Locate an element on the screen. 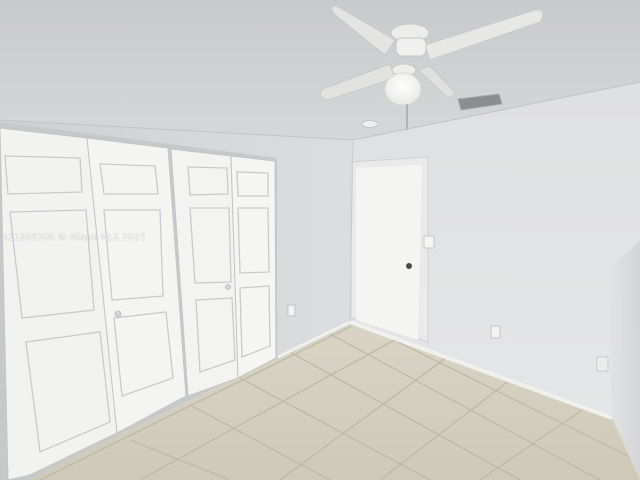 Image resolution: width=640 pixels, height=480 pixels. light-switch-plate is located at coordinates (429, 242).